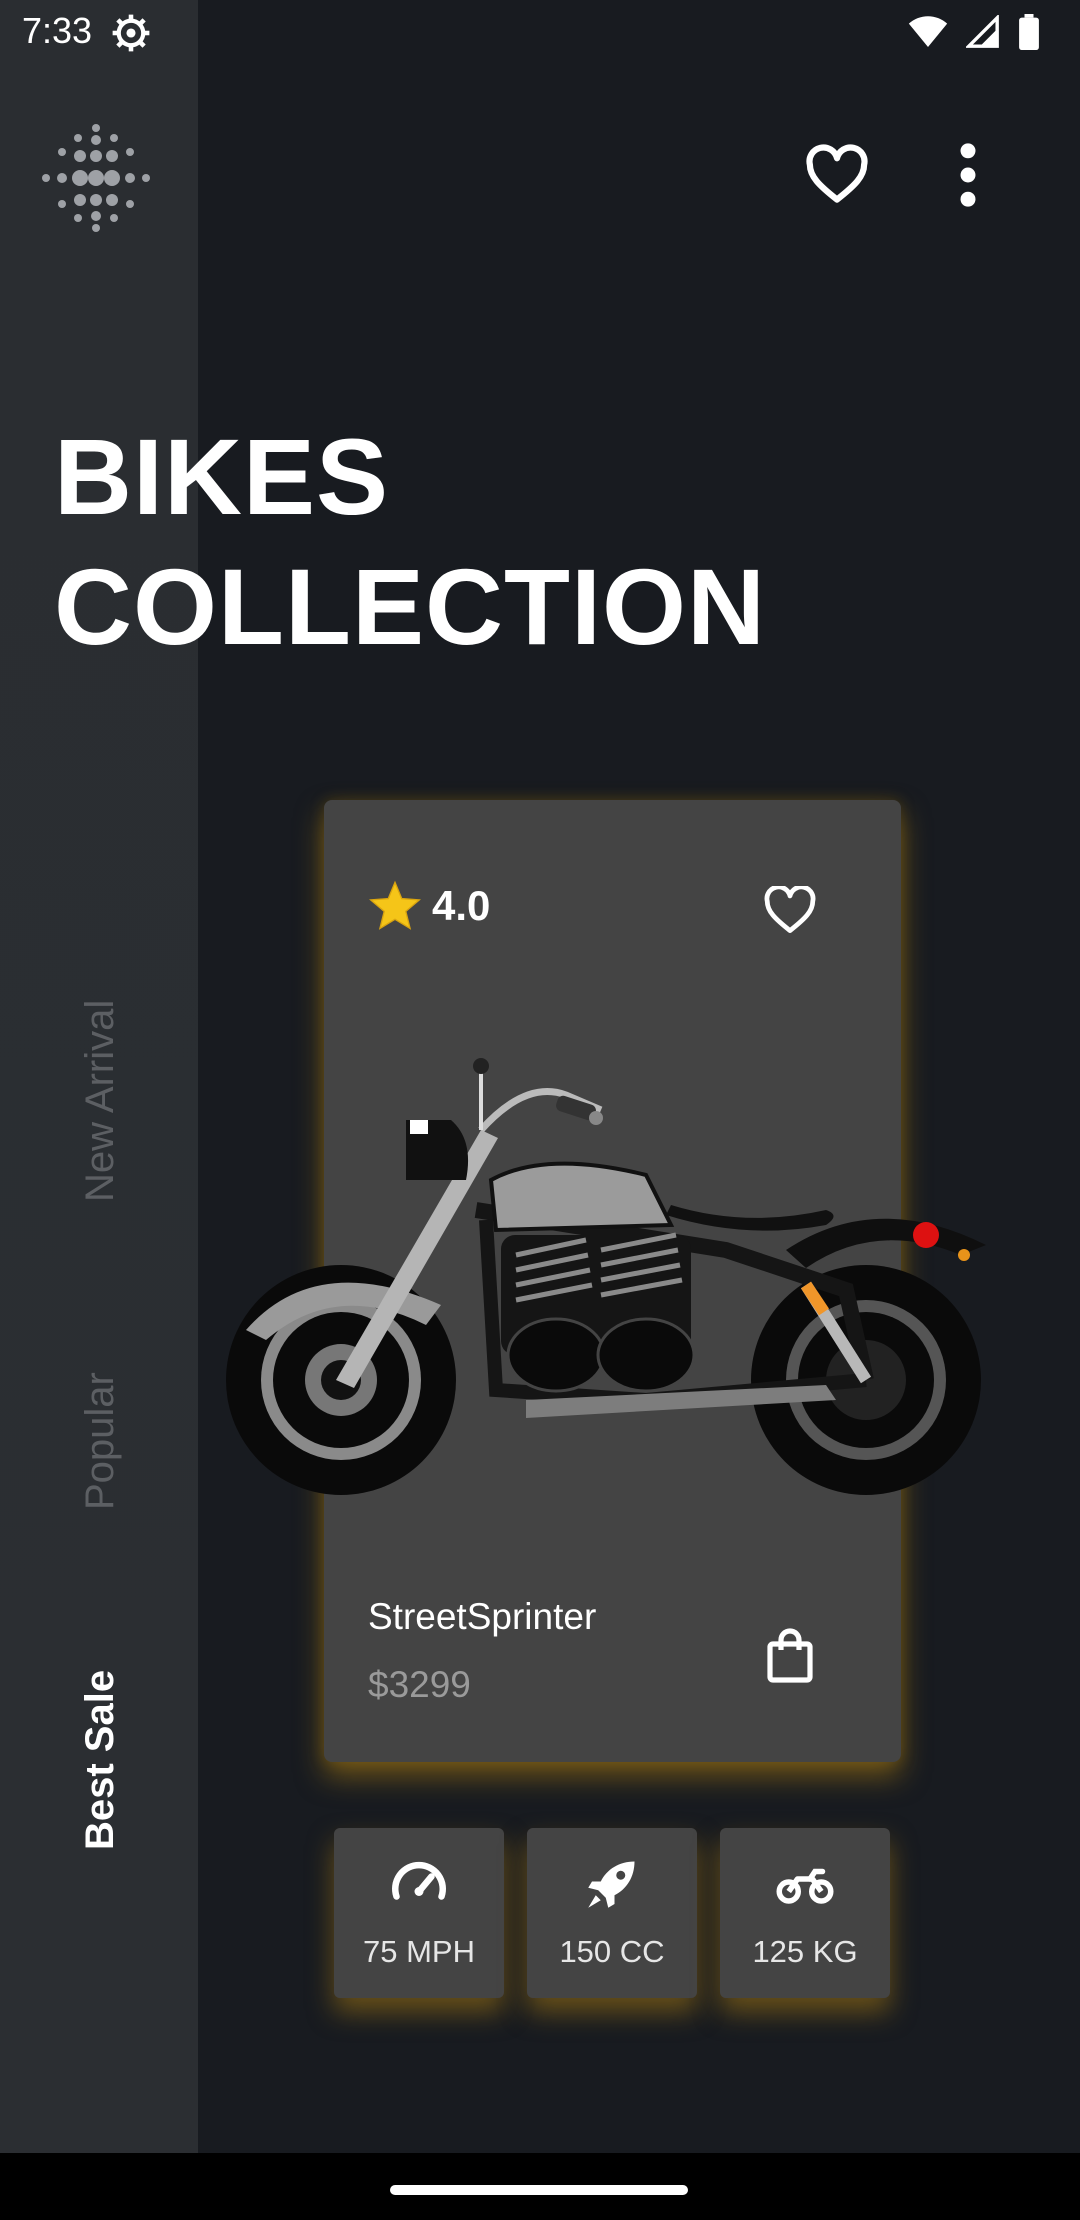 The image size is (1080, 2220). What do you see at coordinates (606, 1276) in the screenshot?
I see `motorcycle-image` at bounding box center [606, 1276].